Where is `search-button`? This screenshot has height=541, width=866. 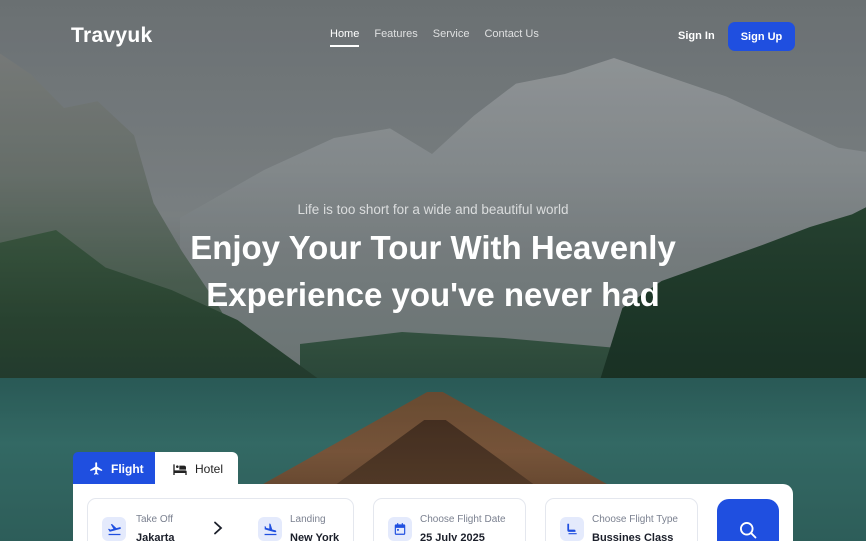
search-button is located at coordinates (748, 520).